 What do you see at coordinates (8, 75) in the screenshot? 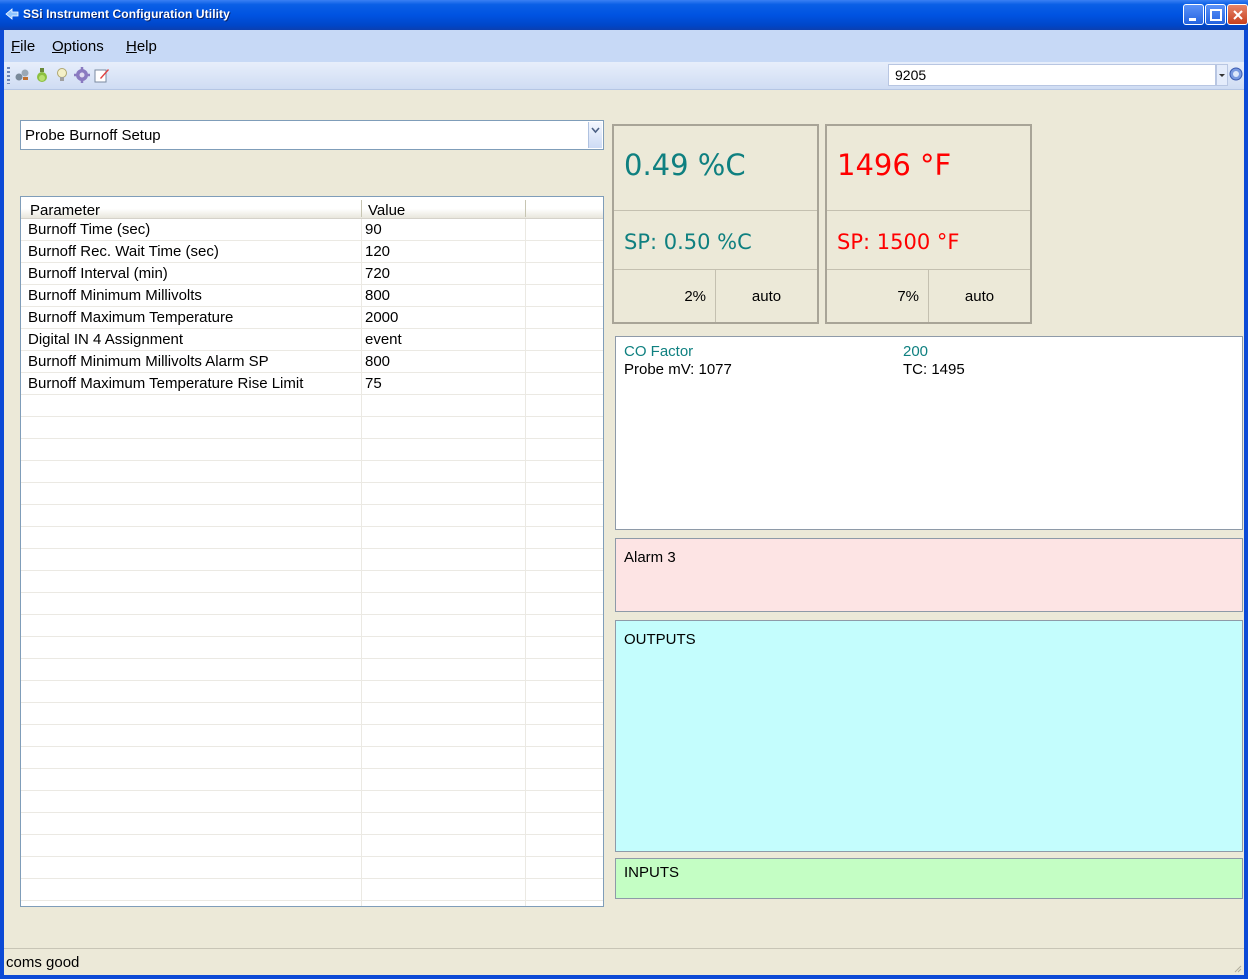
I see `toolbar-grip` at bounding box center [8, 75].